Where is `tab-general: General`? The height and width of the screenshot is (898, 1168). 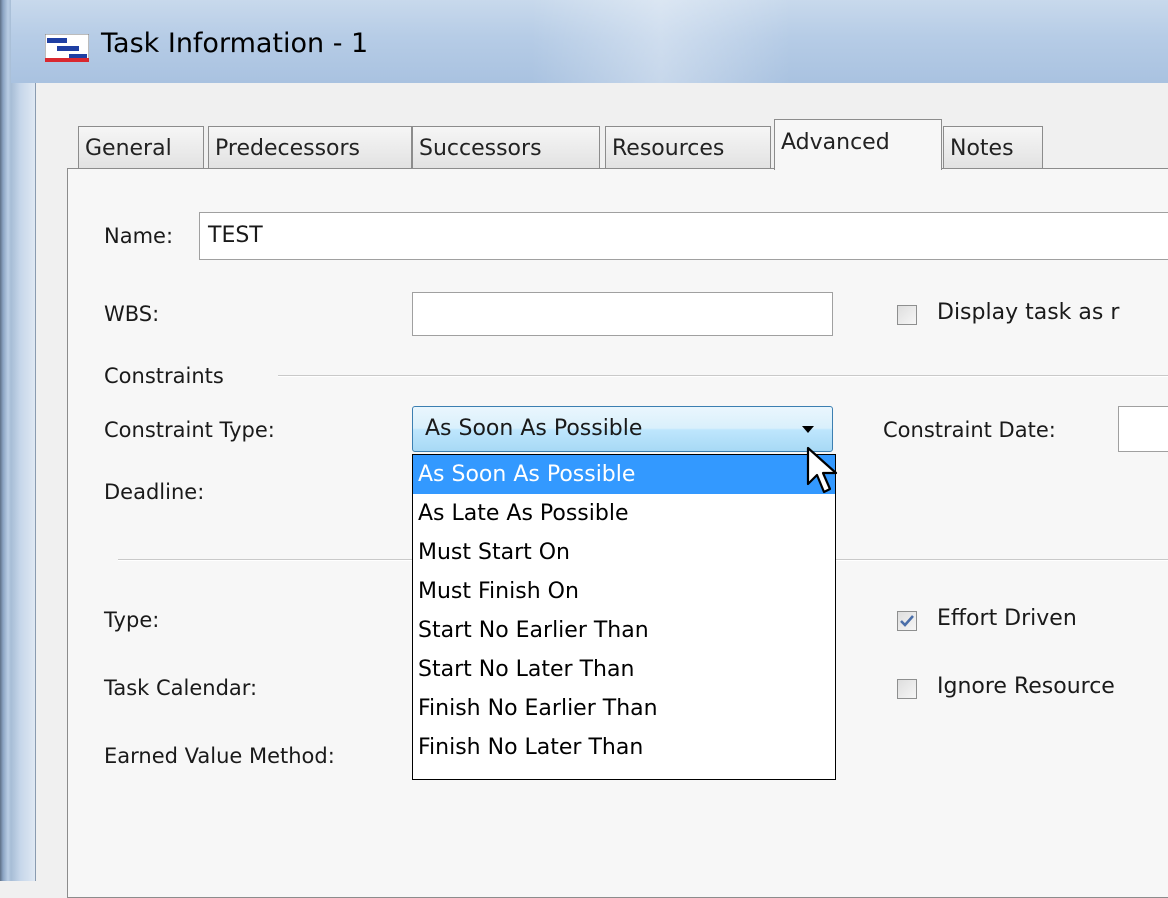
tab-general: General is located at coordinates (141, 147).